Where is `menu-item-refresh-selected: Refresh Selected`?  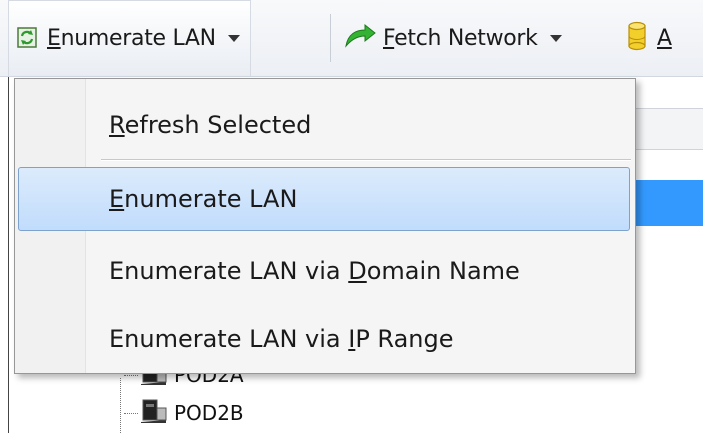
menu-item-refresh-selected: Refresh Selected is located at coordinates (325, 125).